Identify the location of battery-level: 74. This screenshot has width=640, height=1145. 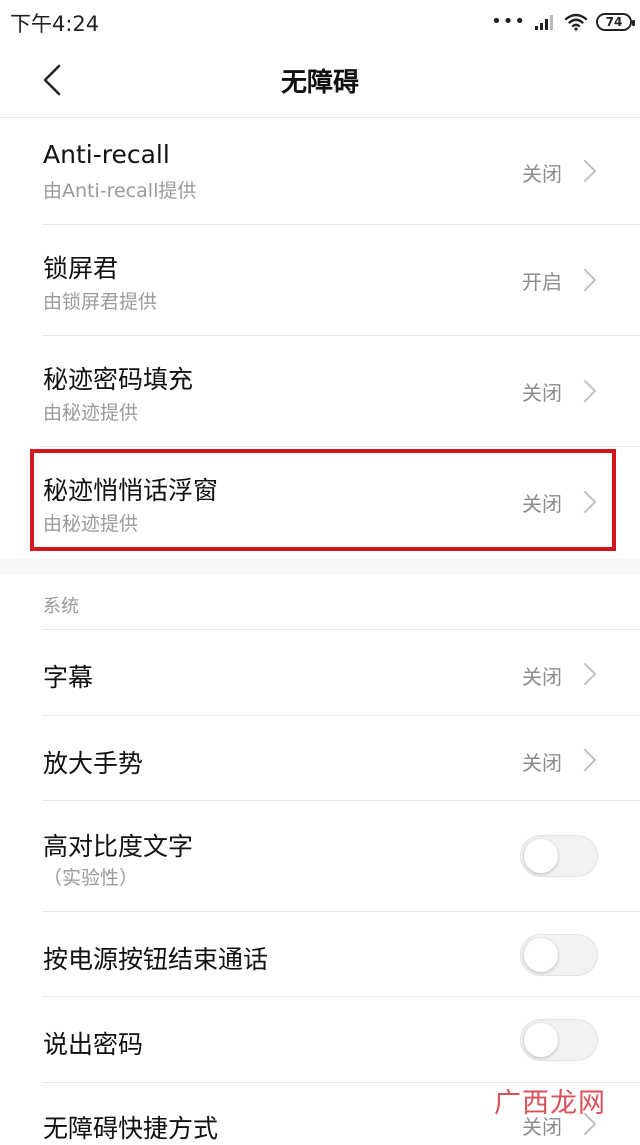
(614, 22).